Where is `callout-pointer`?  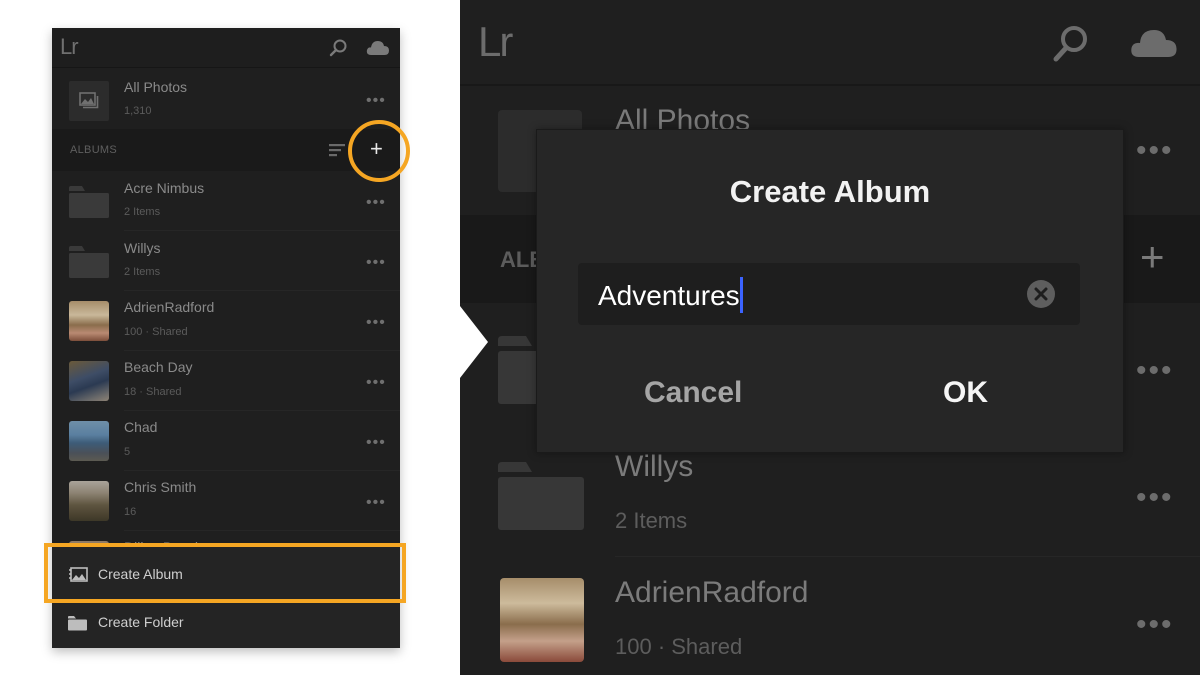 callout-pointer is located at coordinates (474, 342).